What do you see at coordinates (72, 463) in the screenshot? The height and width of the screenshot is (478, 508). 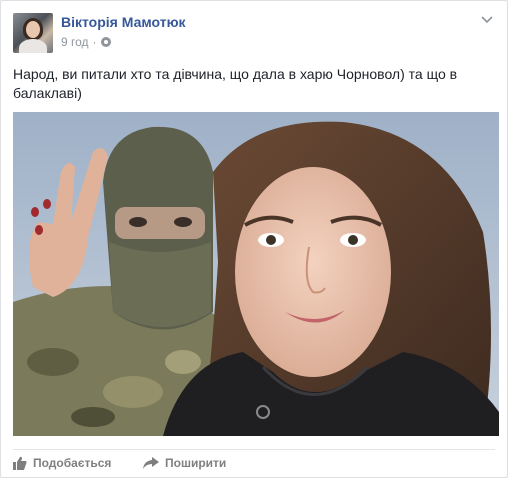 I see `like-label: Подобається` at bounding box center [72, 463].